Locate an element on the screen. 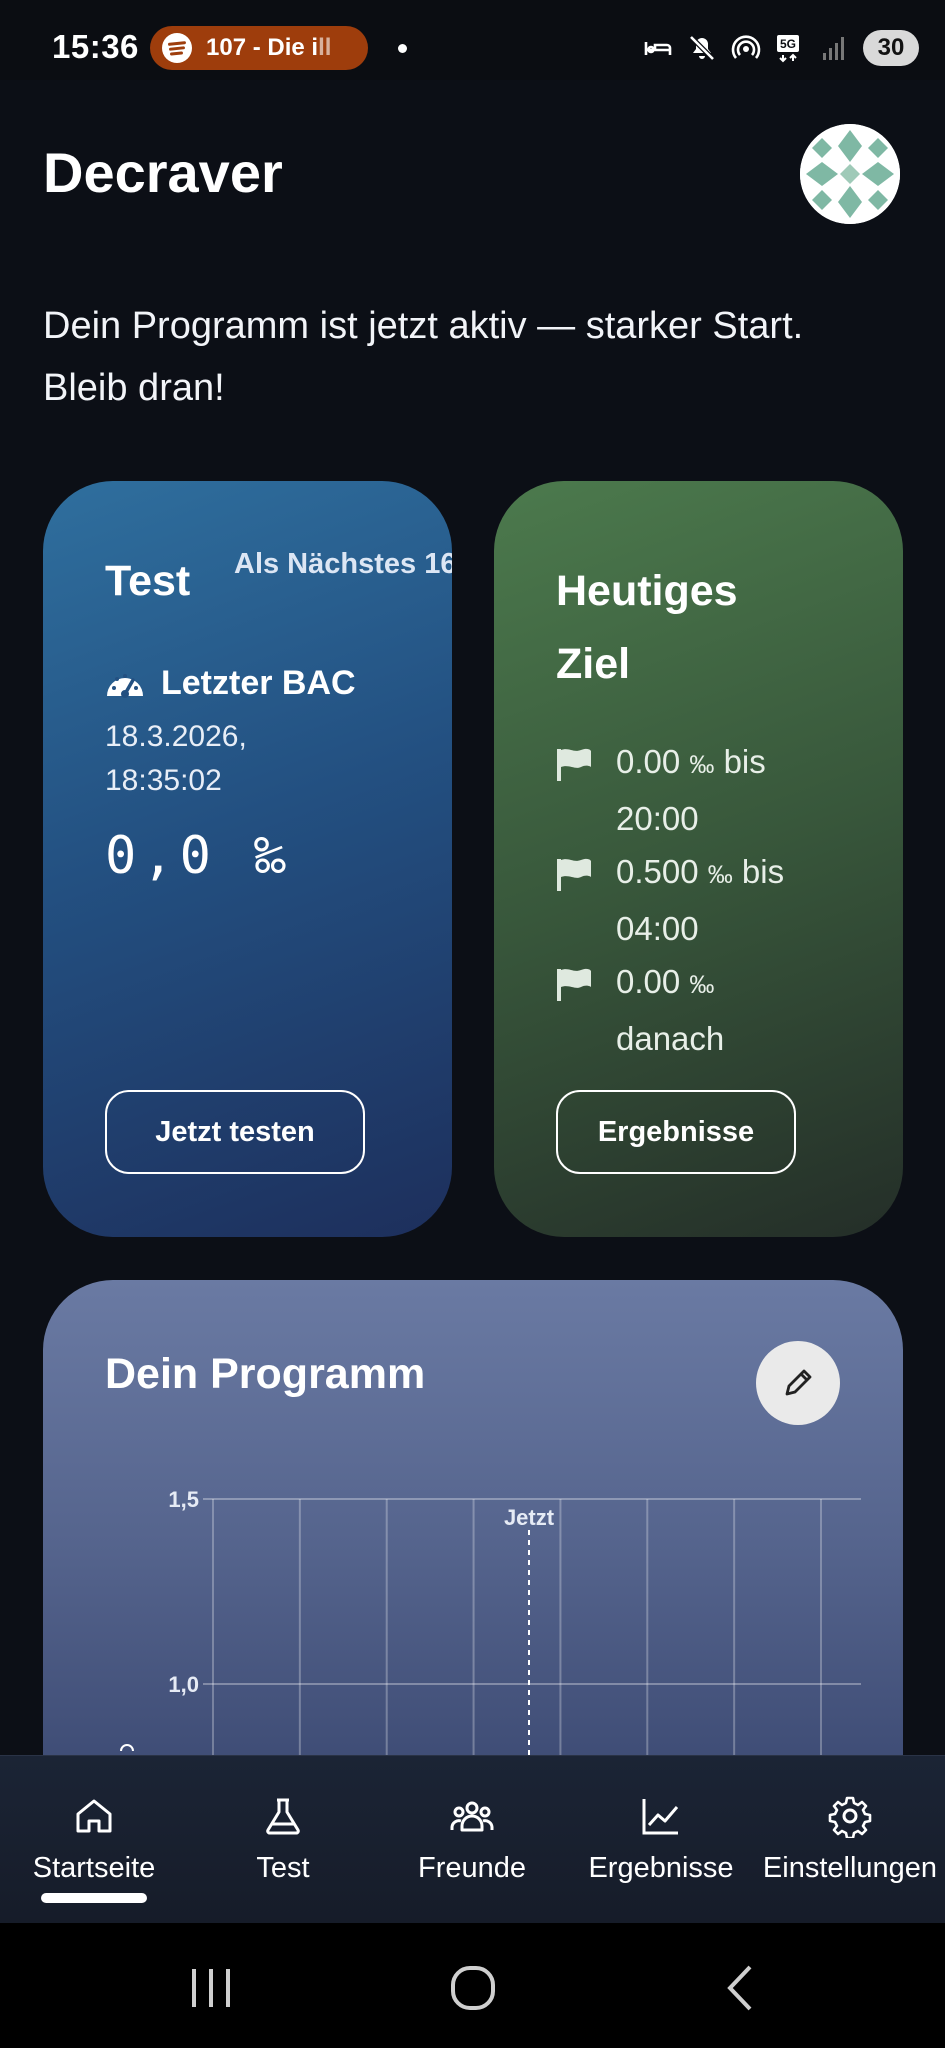 This screenshot has width=945, height=2048. nav-item-test: Test is located at coordinates (283, 1840).